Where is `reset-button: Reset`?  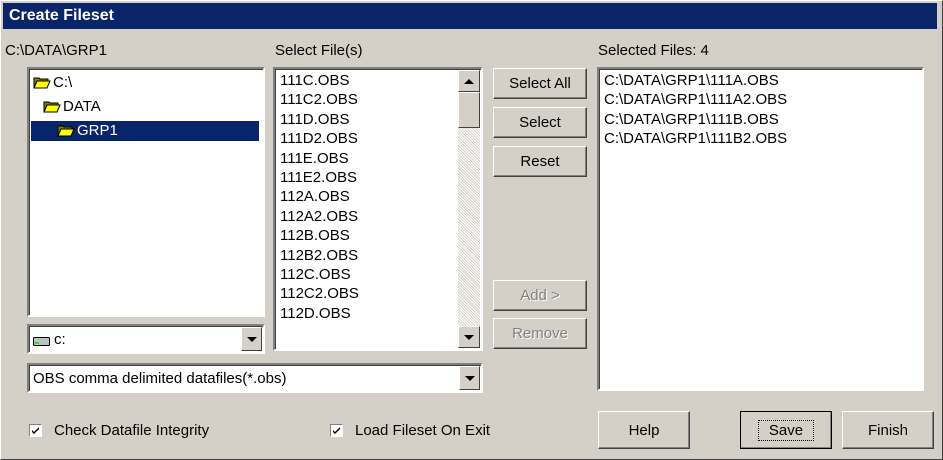
reset-button: Reset is located at coordinates (540, 161).